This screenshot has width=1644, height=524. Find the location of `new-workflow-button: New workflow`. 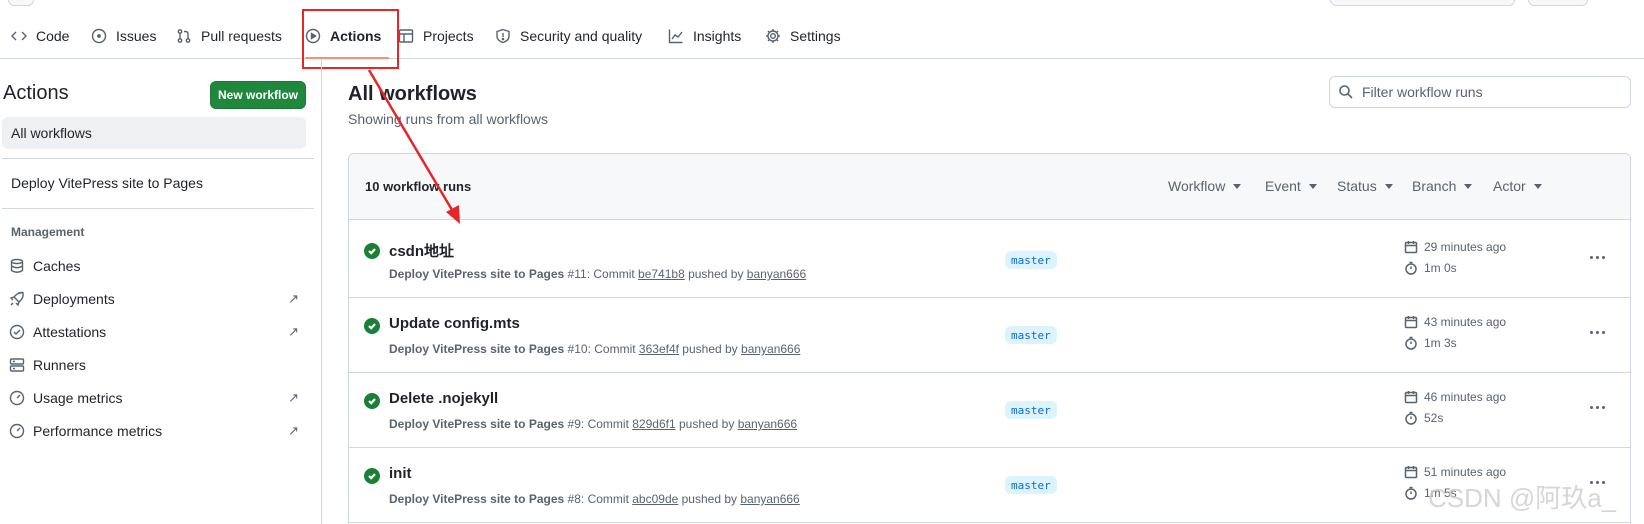

new-workflow-button: New workflow is located at coordinates (258, 95).